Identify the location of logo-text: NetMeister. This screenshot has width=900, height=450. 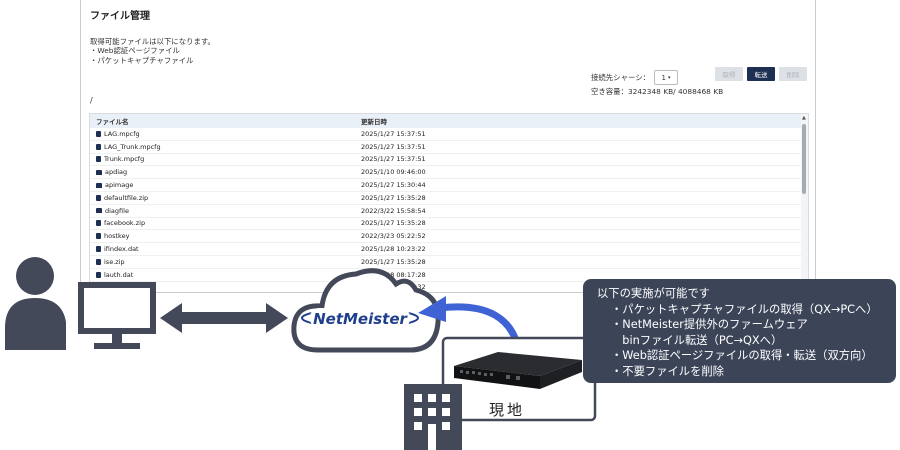
(360, 319).